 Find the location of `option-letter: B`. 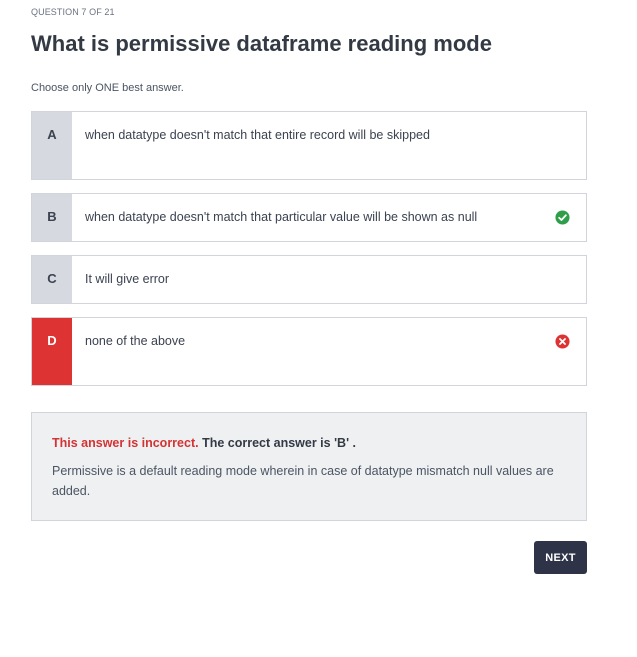

option-letter: B is located at coordinates (52, 217).